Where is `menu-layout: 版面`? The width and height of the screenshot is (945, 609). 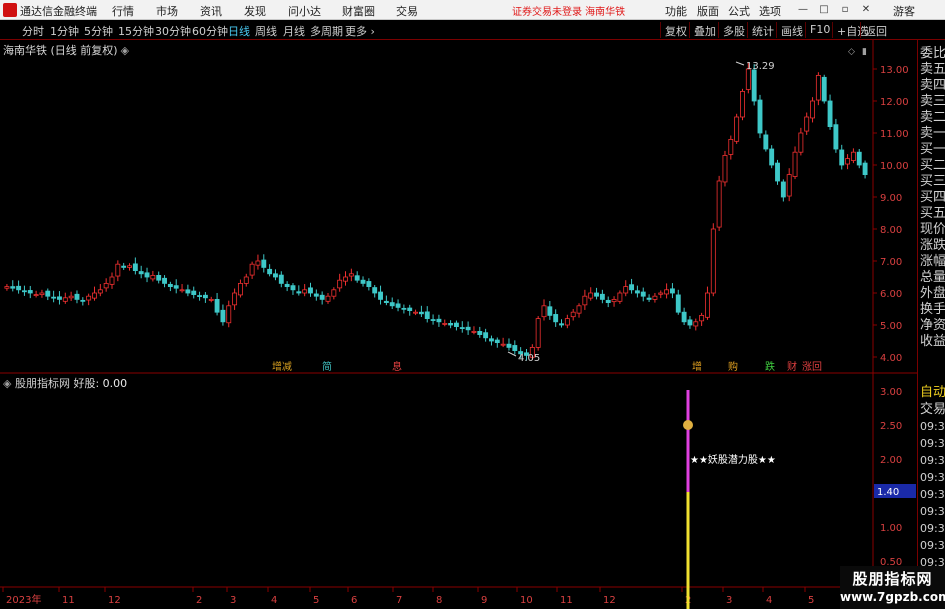 menu-layout: 版面 is located at coordinates (708, 11).